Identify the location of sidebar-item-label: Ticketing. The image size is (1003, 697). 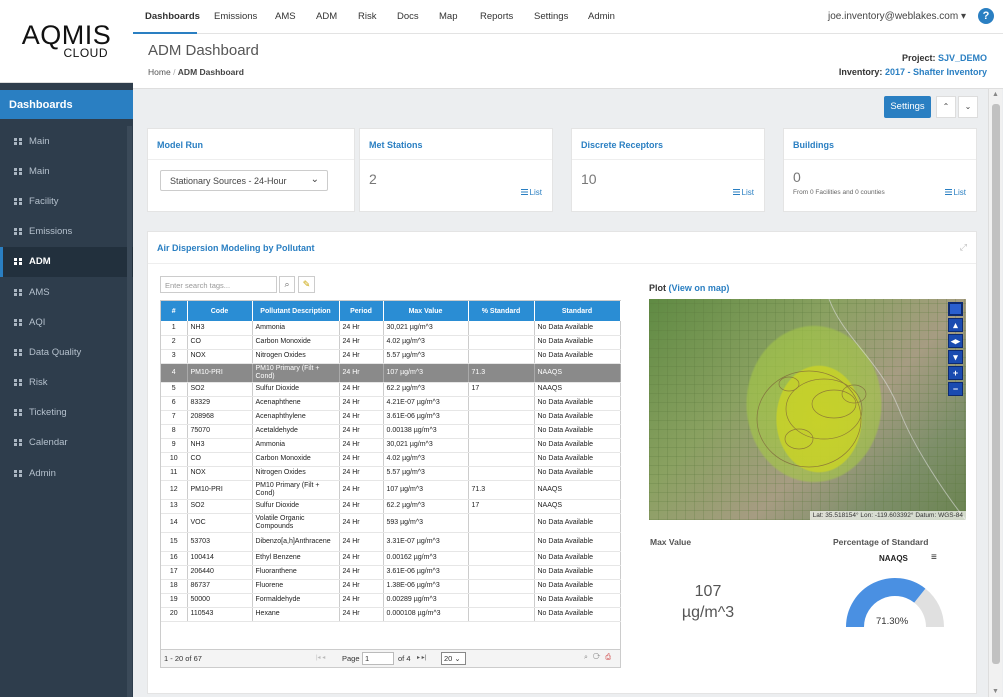
(48, 413).